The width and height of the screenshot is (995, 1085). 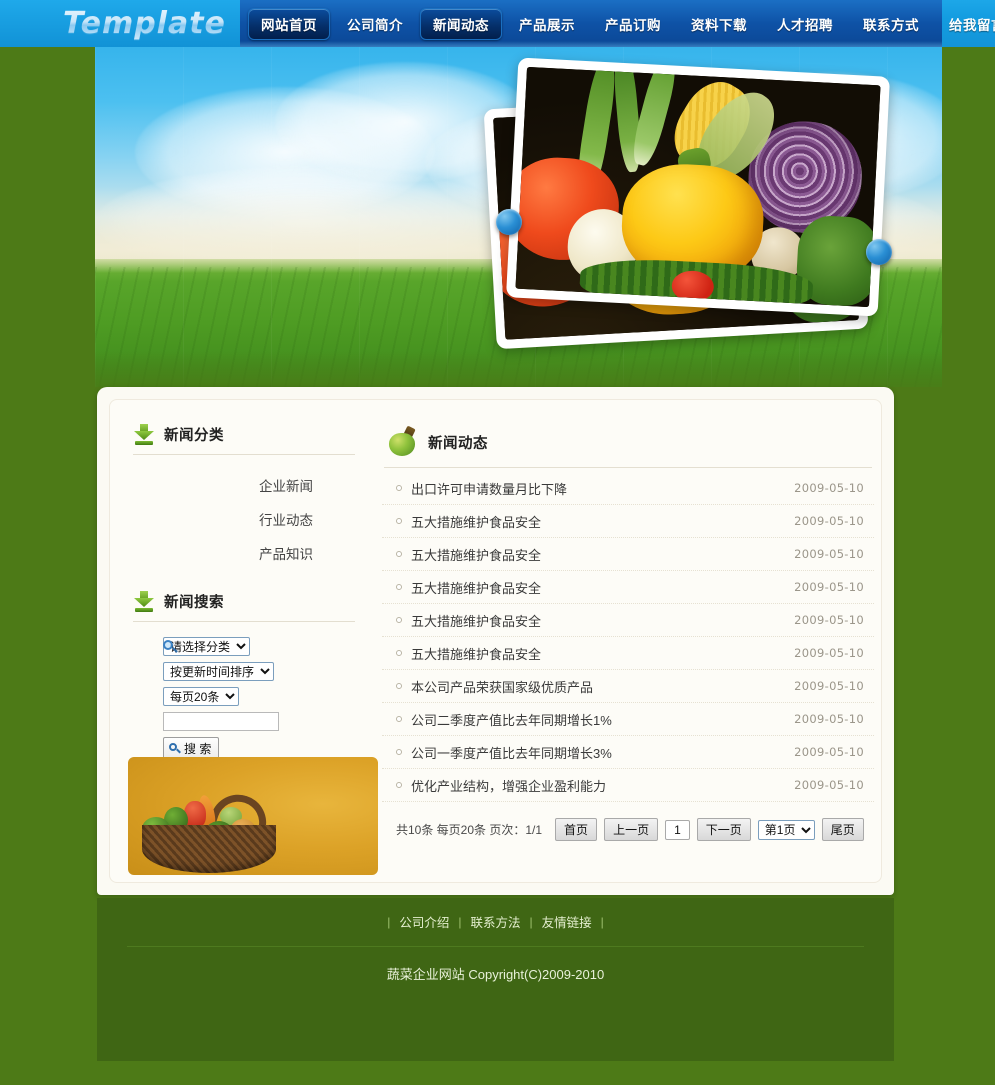 I want to click on nav-item-about: 公司简介, so click(x=375, y=24).